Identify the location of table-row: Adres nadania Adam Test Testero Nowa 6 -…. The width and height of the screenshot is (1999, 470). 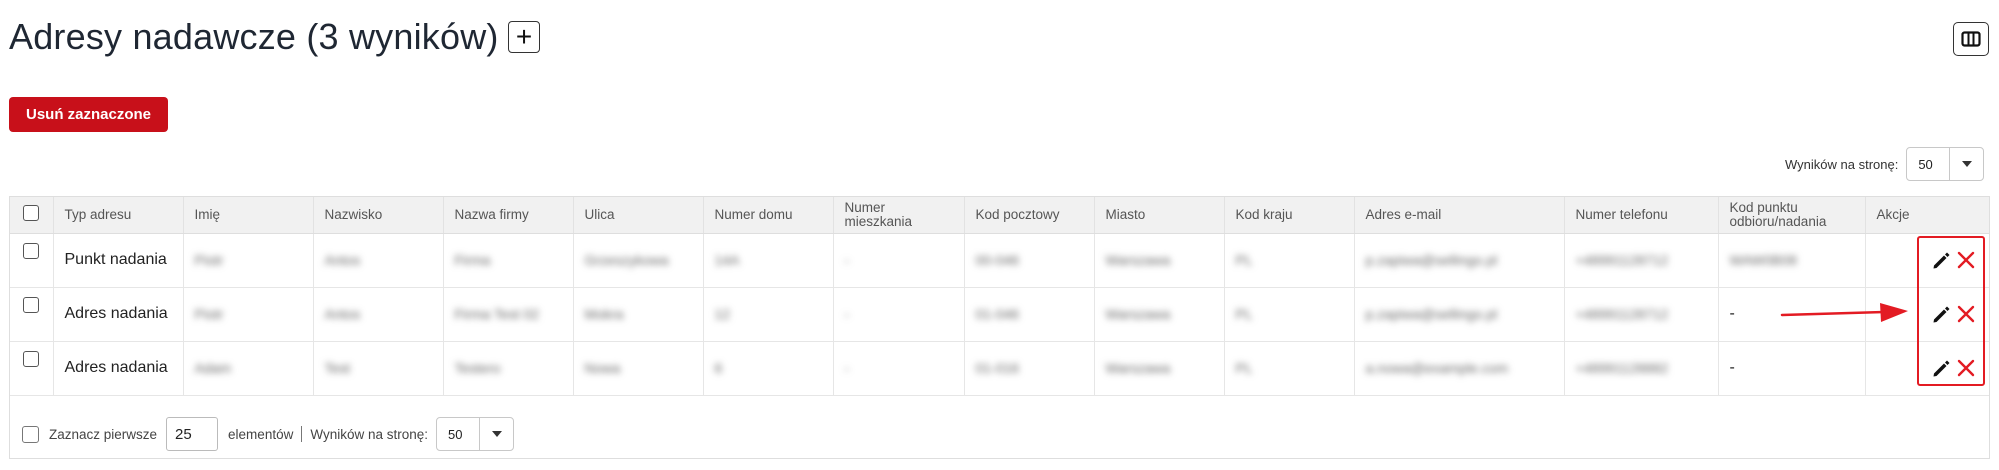
(999, 368).